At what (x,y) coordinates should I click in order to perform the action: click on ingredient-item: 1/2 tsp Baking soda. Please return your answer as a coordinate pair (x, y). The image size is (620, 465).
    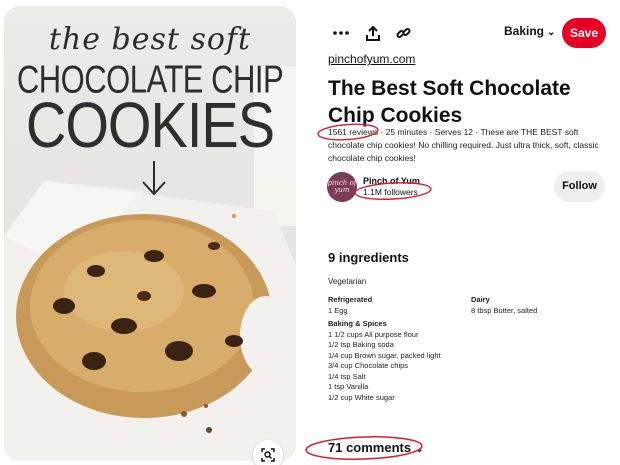
    Looking at the image, I should click on (361, 344).